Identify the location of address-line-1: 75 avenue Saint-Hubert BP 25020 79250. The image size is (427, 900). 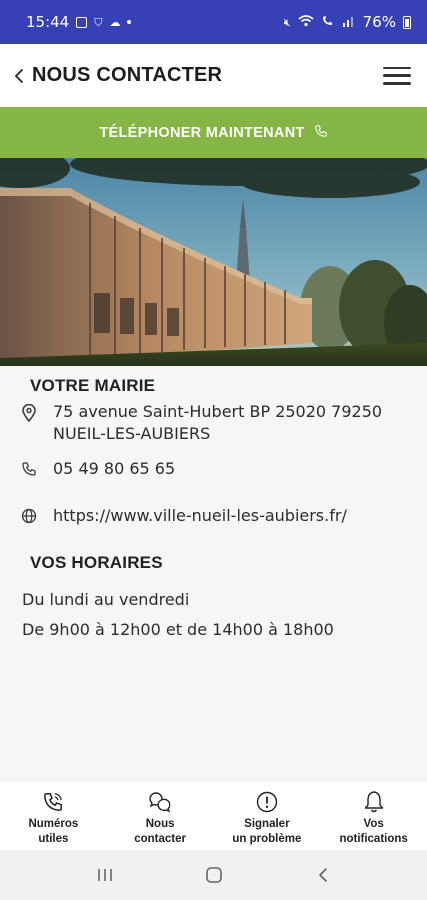
(218, 411).